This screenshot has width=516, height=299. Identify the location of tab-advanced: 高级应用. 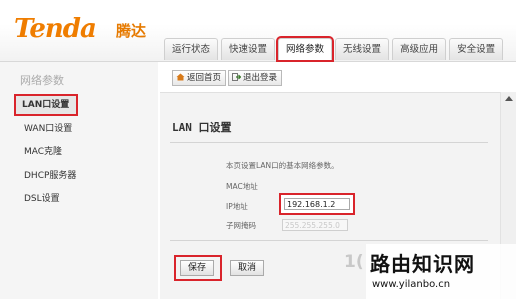
(419, 49).